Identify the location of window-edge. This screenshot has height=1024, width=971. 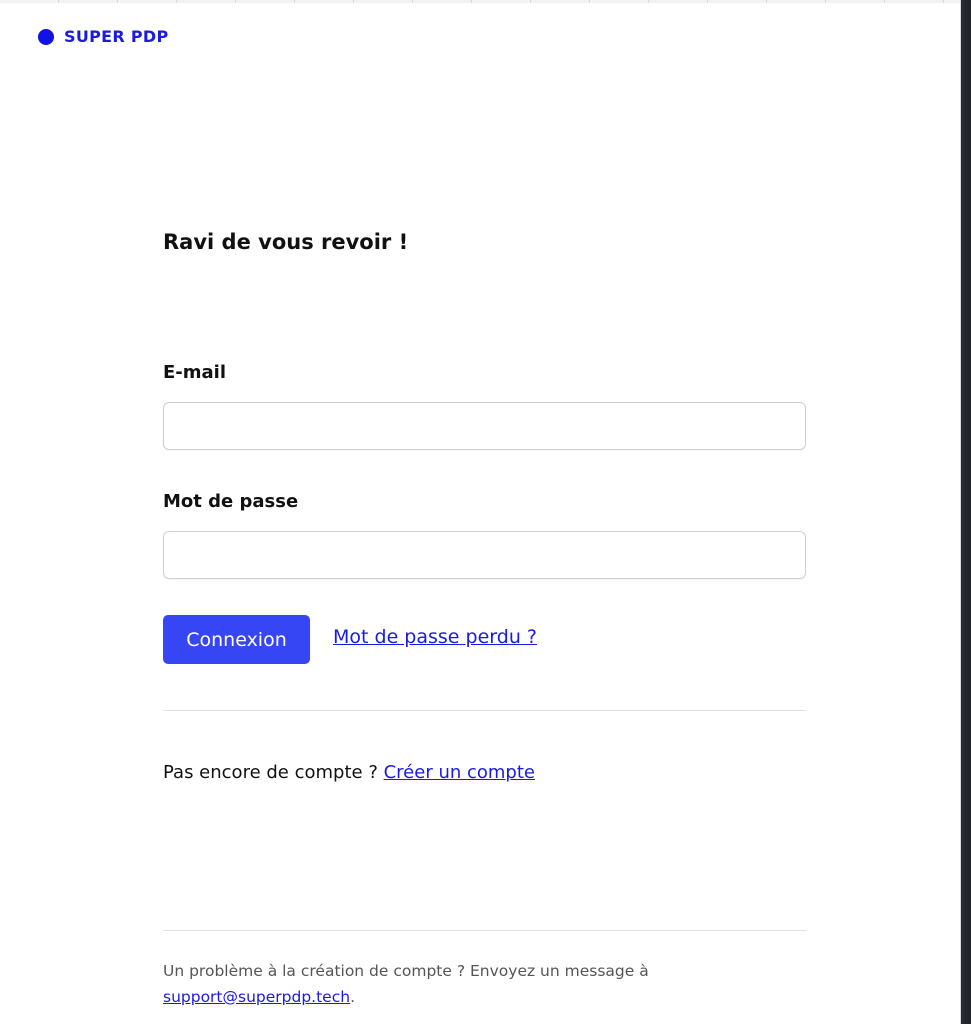
(965, 512).